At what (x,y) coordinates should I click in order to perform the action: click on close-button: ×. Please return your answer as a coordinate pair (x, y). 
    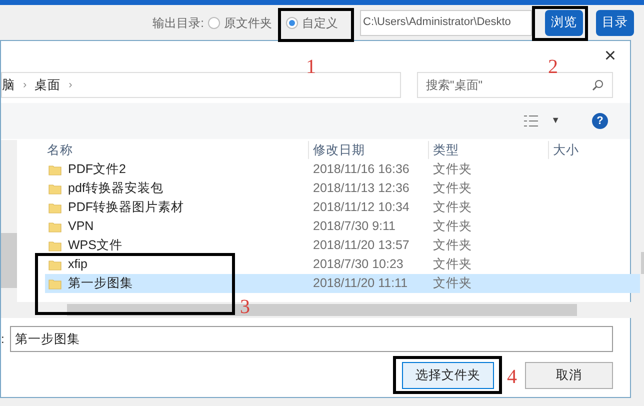
    Looking at the image, I should click on (610, 56).